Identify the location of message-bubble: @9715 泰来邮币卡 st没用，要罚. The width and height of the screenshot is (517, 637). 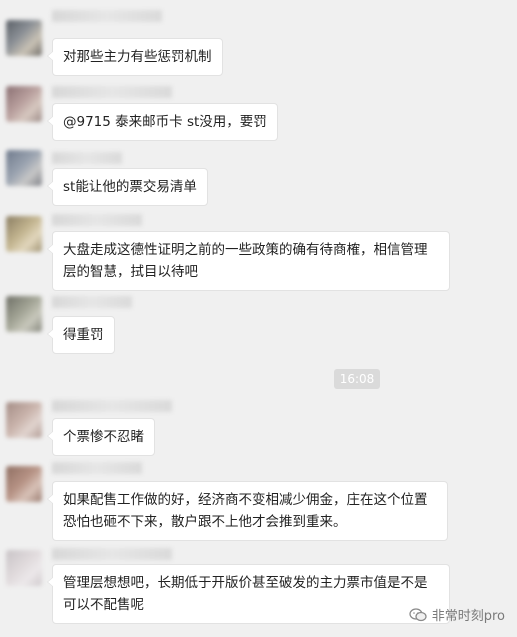
(162, 122).